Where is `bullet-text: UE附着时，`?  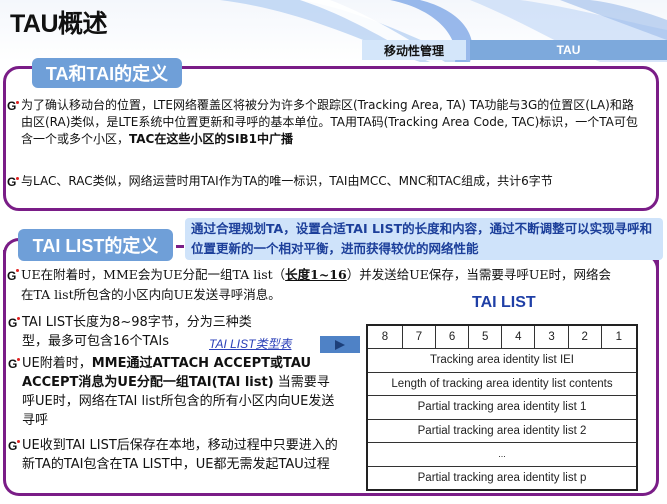 bullet-text: UE附着时， is located at coordinates (57, 363).